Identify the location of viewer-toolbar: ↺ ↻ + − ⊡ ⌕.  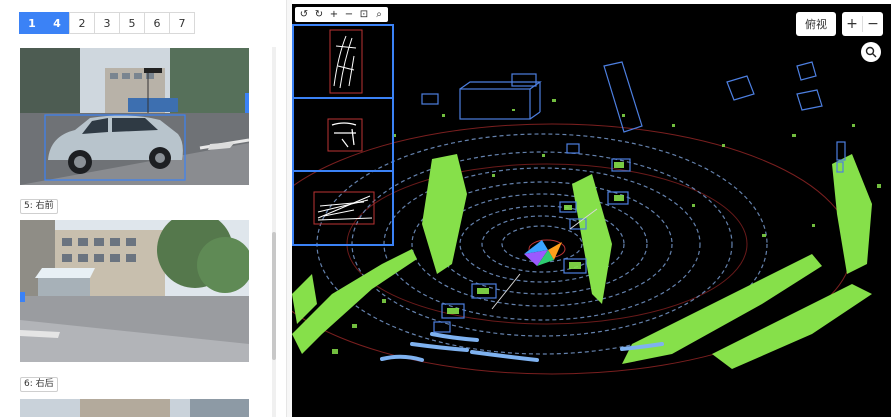
(341, 14).